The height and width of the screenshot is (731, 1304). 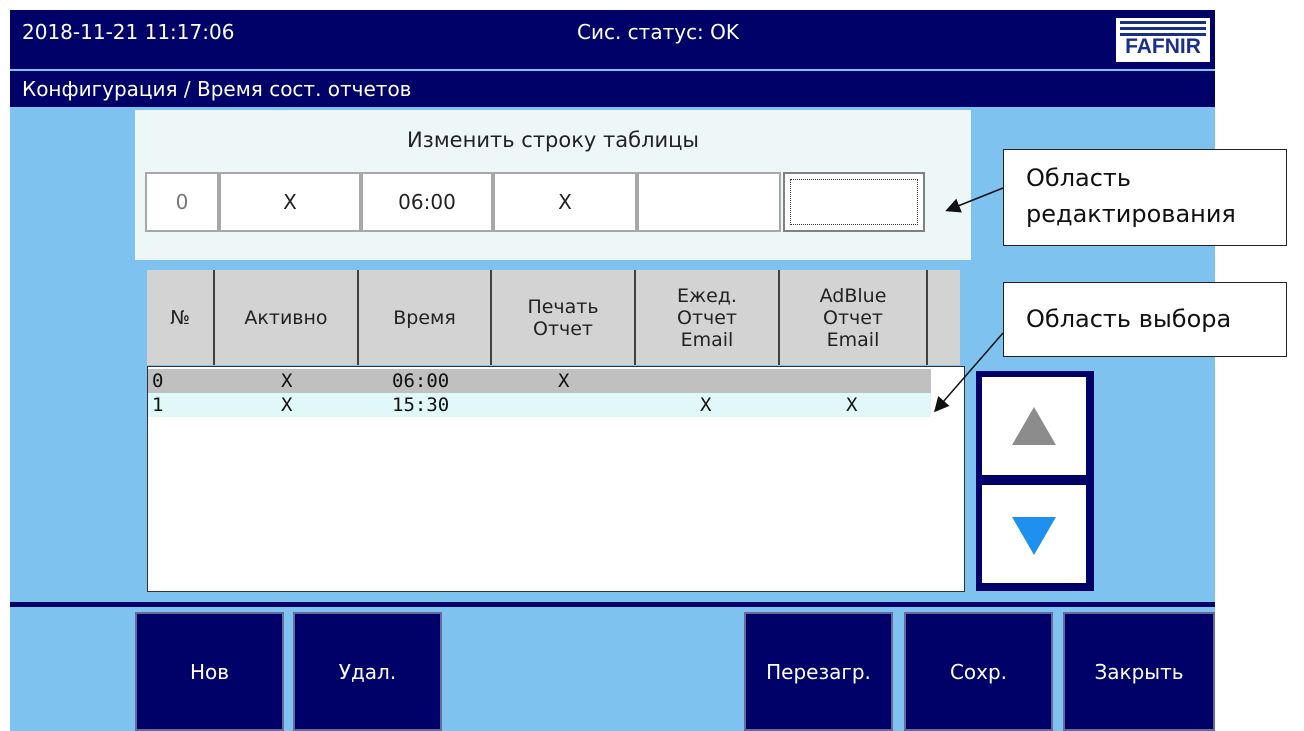 I want to click on table-row: 1 X 15:30 X X, so click(x=539, y=405).